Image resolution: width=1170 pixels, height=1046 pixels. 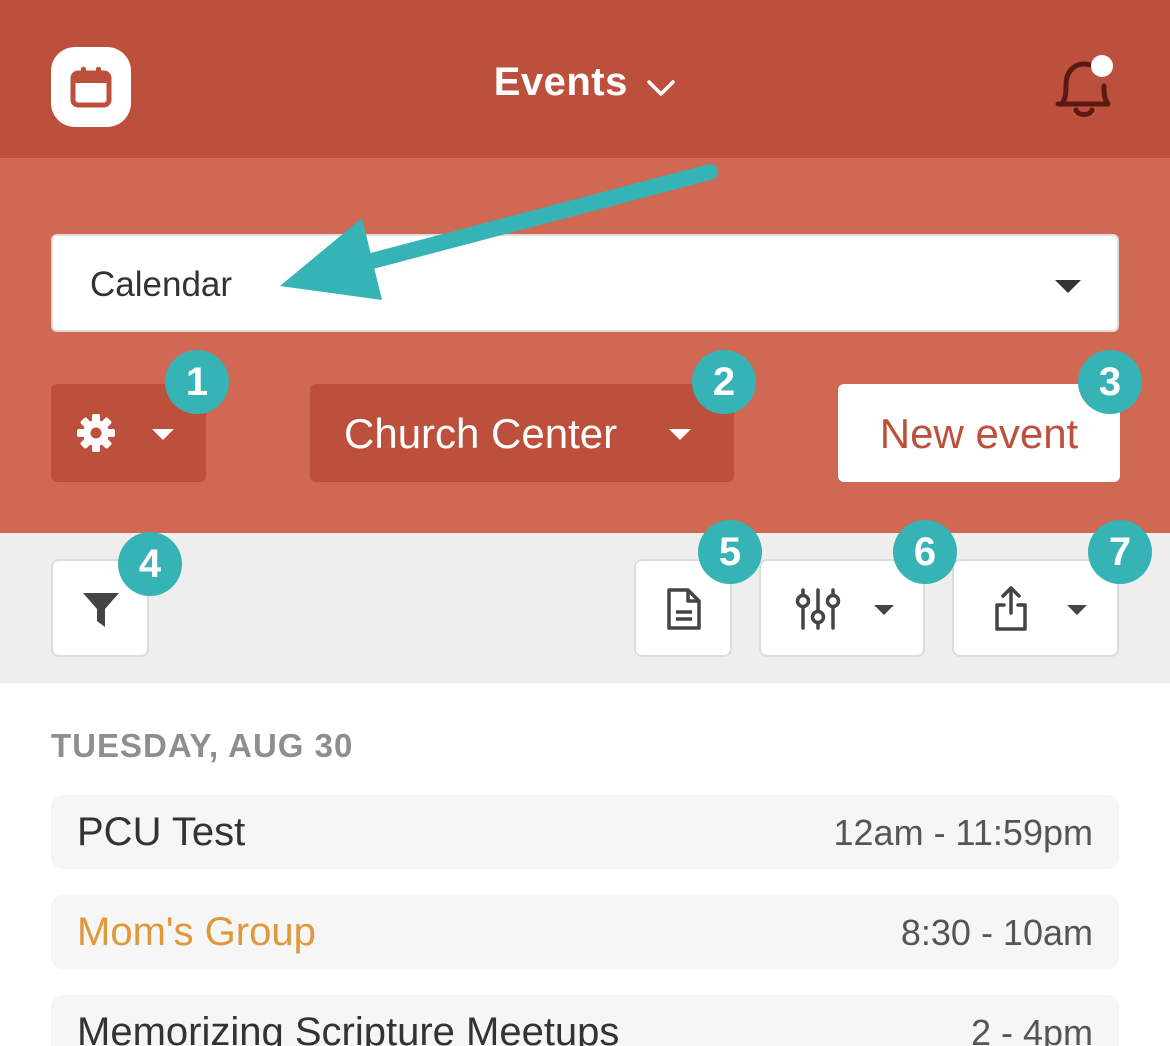 I want to click on callout-badge-5: 5, so click(x=730, y=552).